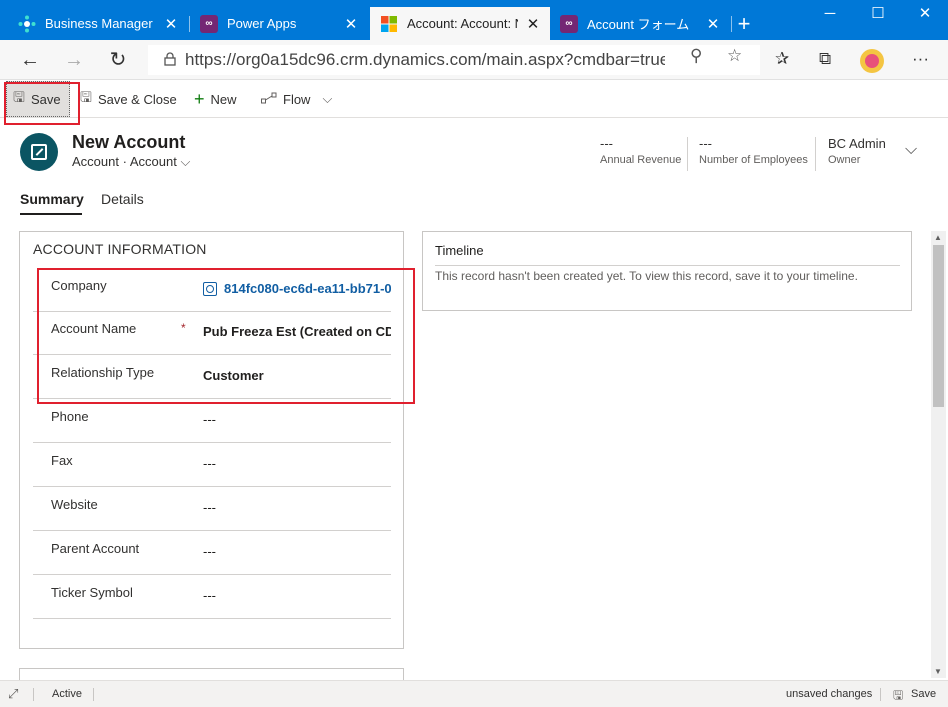  What do you see at coordinates (696, 56) in the screenshot?
I see `zoom-icon: ⚲` at bounding box center [696, 56].